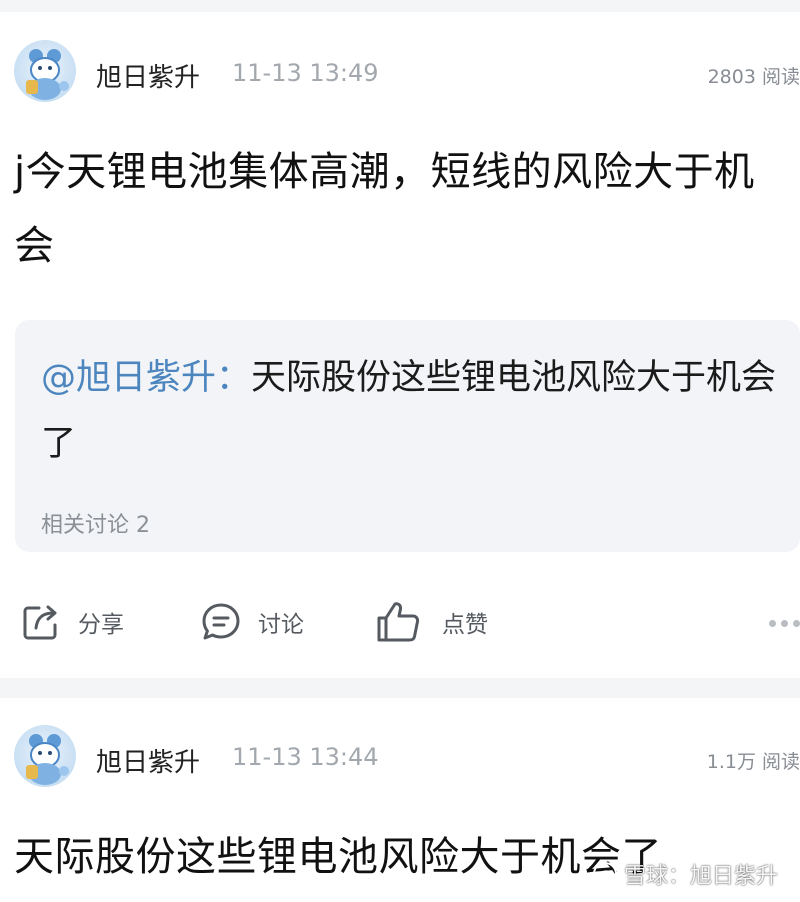  I want to click on action-bar: 分享 讨论 点赞, so click(400, 622).